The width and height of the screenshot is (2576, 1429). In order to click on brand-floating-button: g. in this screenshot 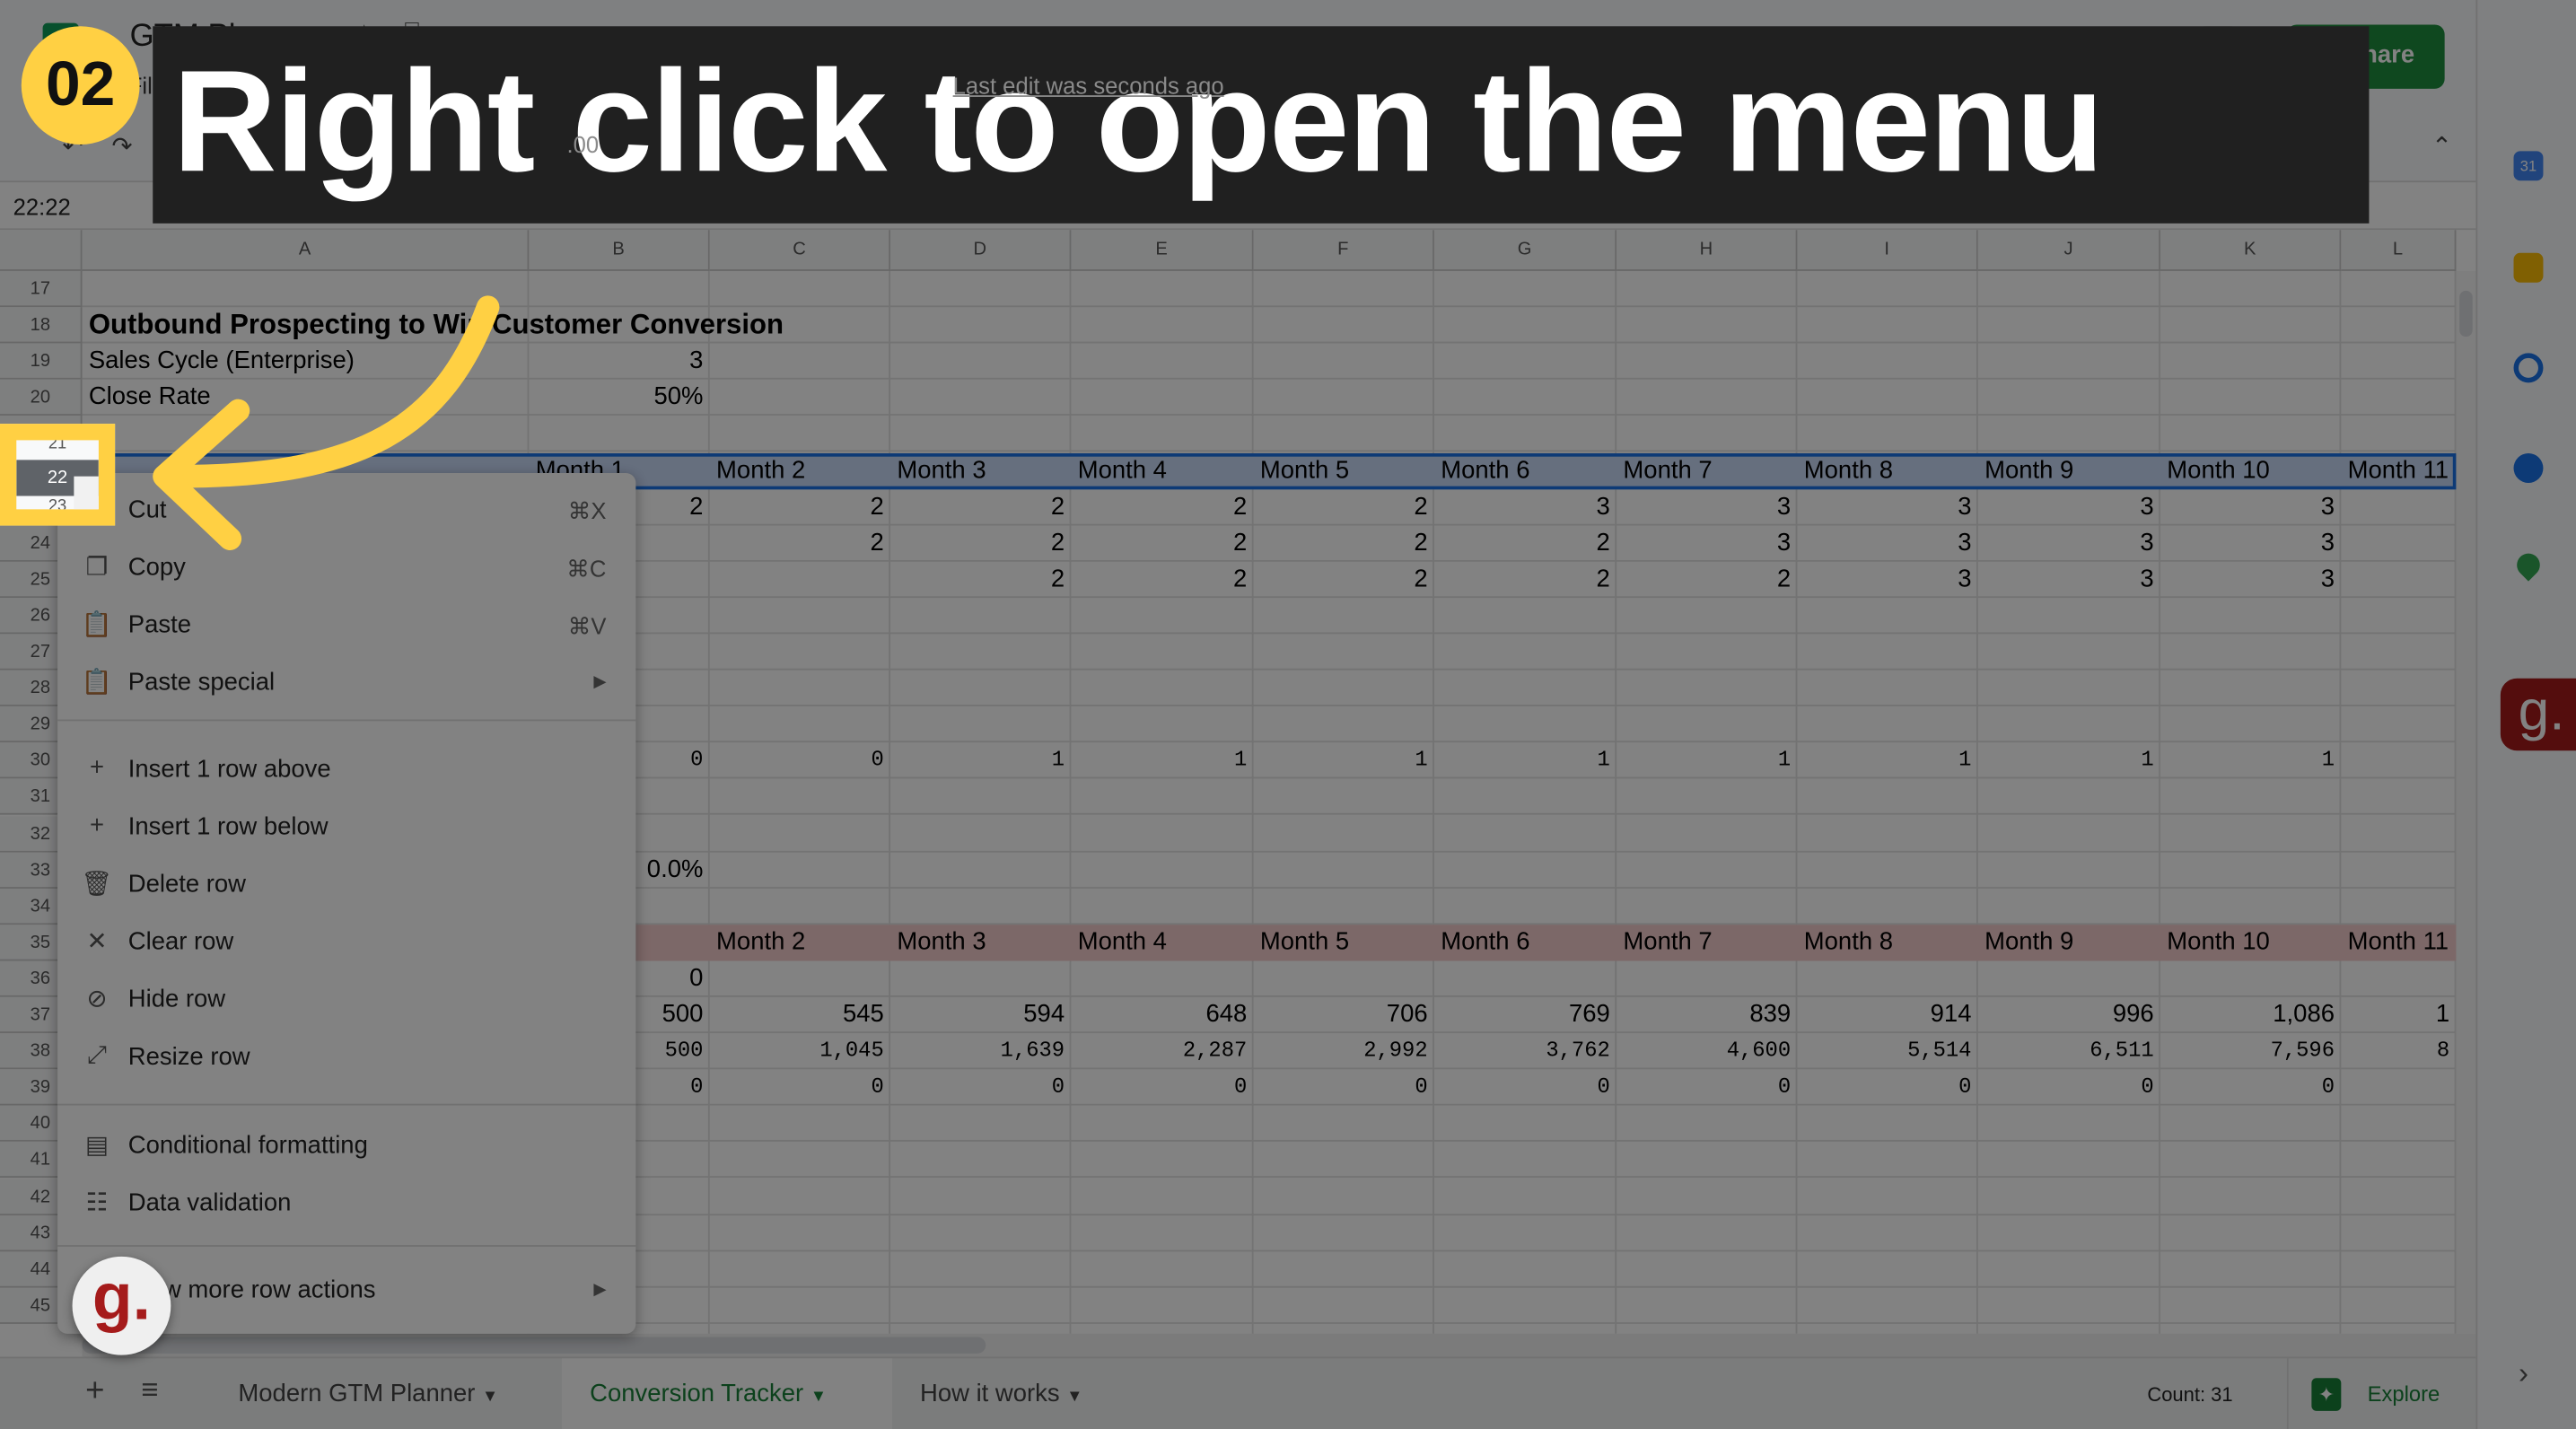, I will do `click(121, 1305)`.